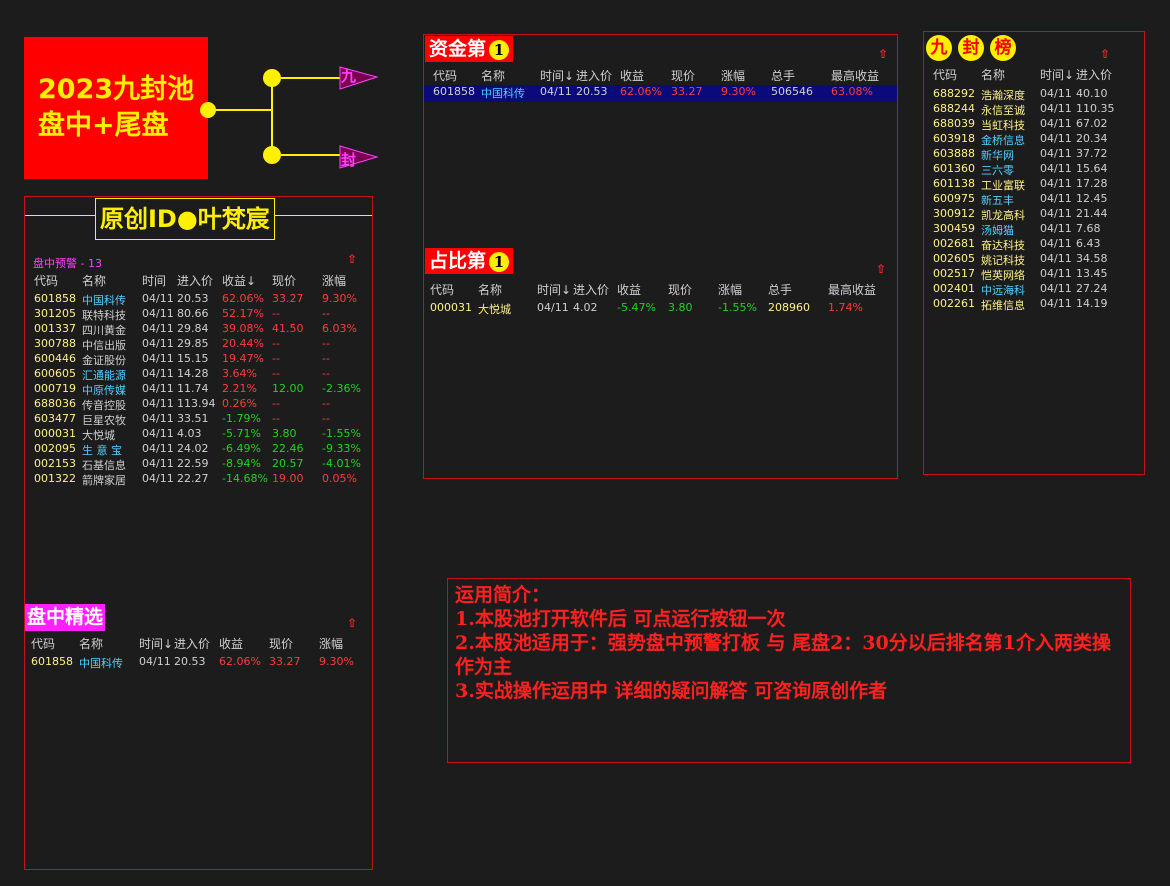  I want to click on table-row: 000031 大悦城 04/11 4.03 -5.71% 3.80 -1.55%, so click(198, 434).